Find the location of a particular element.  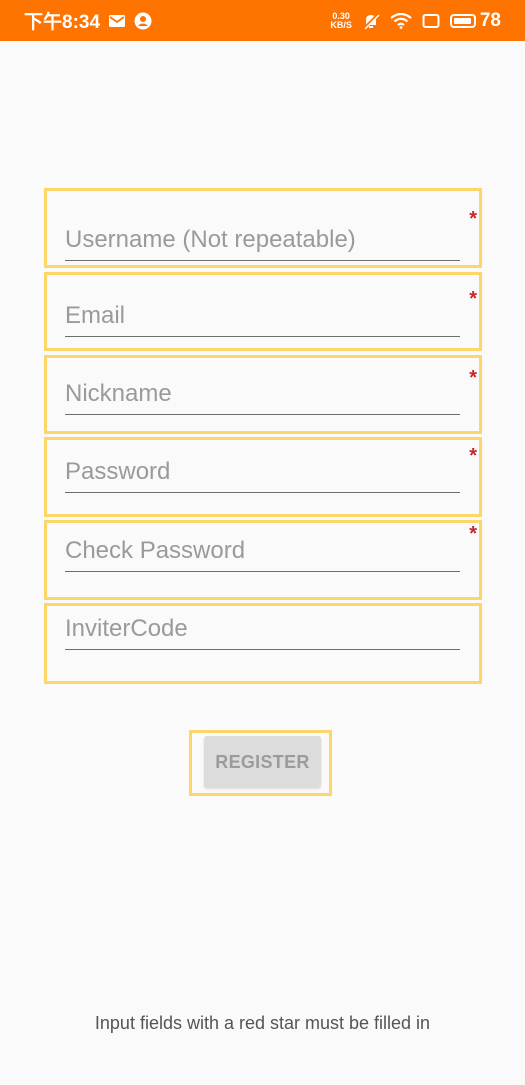

register-button-frame: REGISTER is located at coordinates (260, 763).